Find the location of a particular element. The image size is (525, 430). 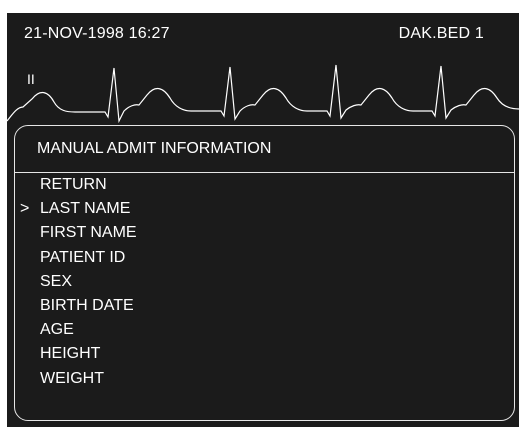

menu-item-label: PATIENT ID is located at coordinates (83, 257).